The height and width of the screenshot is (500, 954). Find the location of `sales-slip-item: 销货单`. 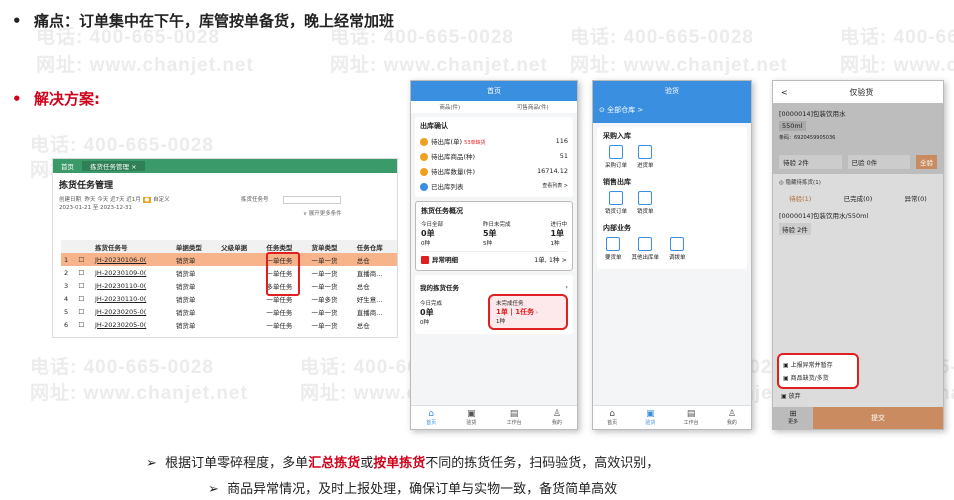

sales-slip-item: 销货单 is located at coordinates (645, 203).